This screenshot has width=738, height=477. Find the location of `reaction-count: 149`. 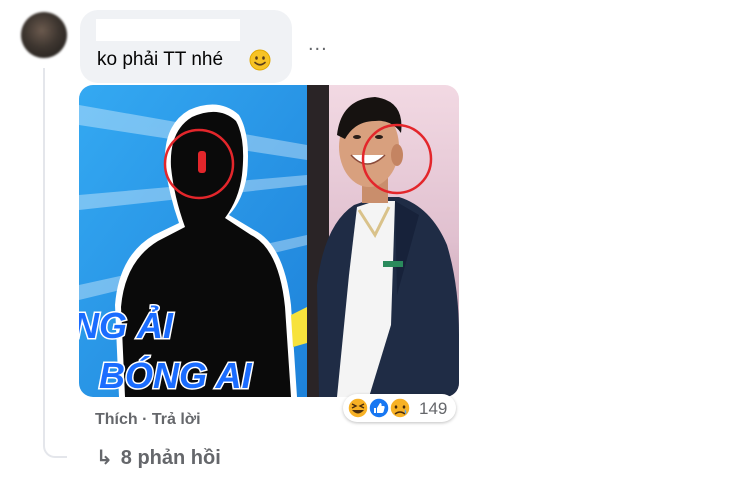

reaction-count: 149 is located at coordinates (433, 408).